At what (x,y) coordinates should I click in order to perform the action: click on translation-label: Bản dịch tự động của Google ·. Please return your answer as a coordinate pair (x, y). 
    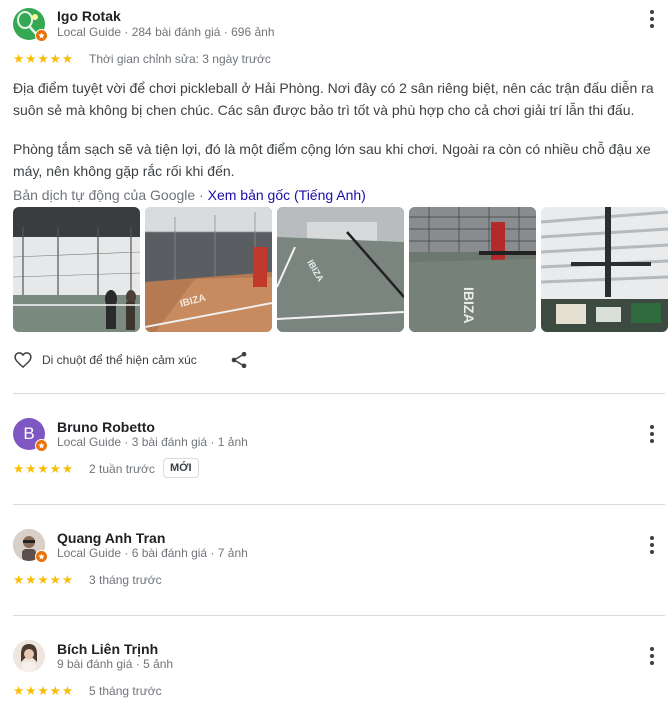
    Looking at the image, I should click on (110, 195).